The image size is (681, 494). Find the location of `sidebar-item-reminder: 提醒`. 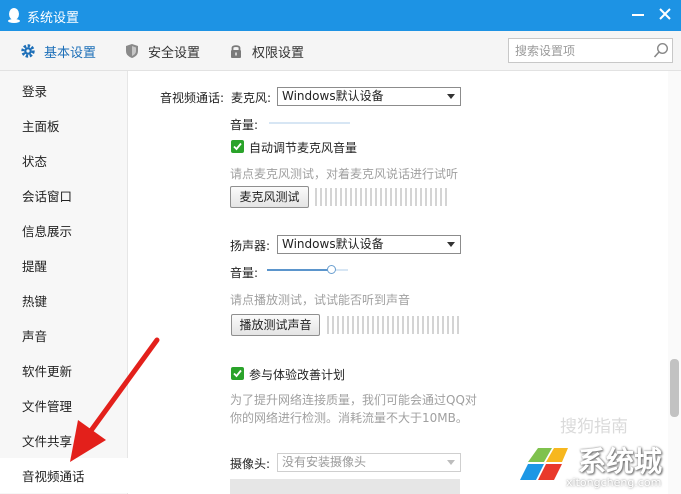

sidebar-item-reminder: 提醒 is located at coordinates (64, 265).